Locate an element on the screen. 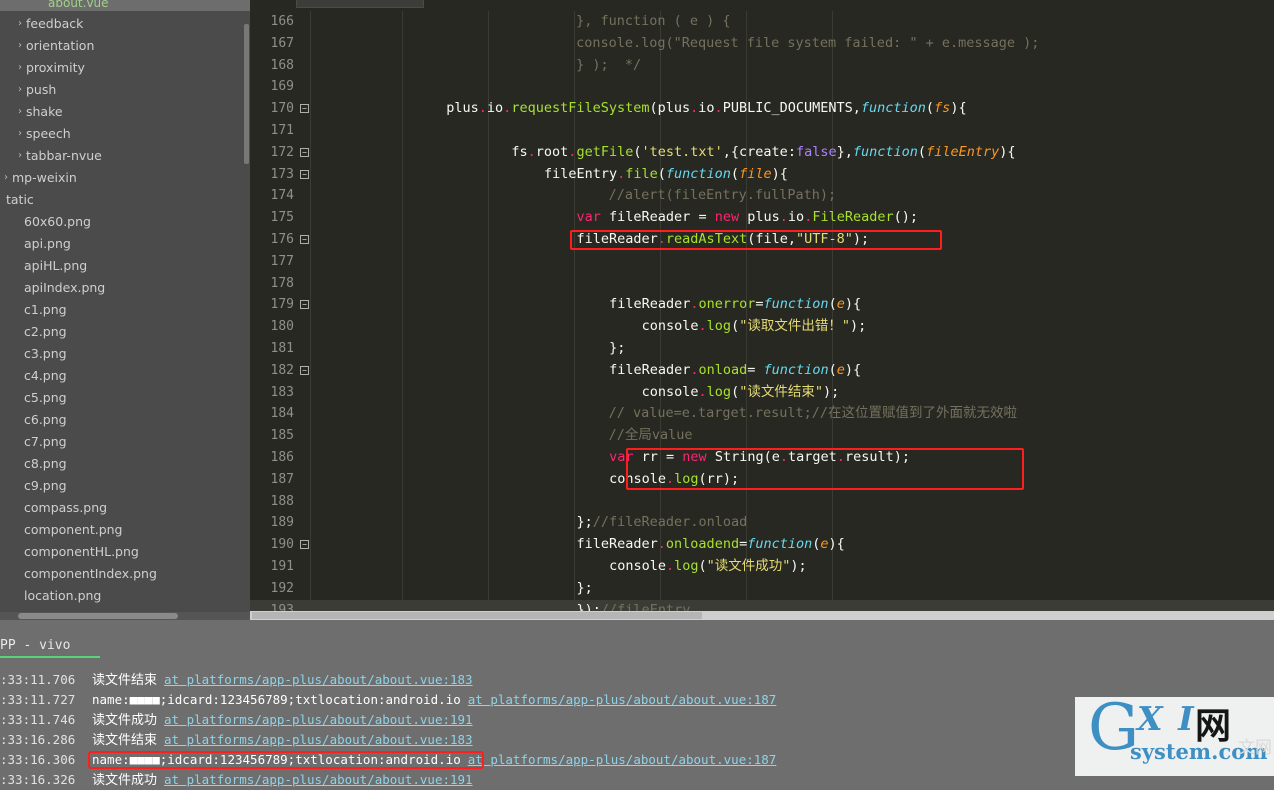 The height and width of the screenshot is (790, 1274). tree-item-c4-png: c4.png is located at coordinates (122, 375).